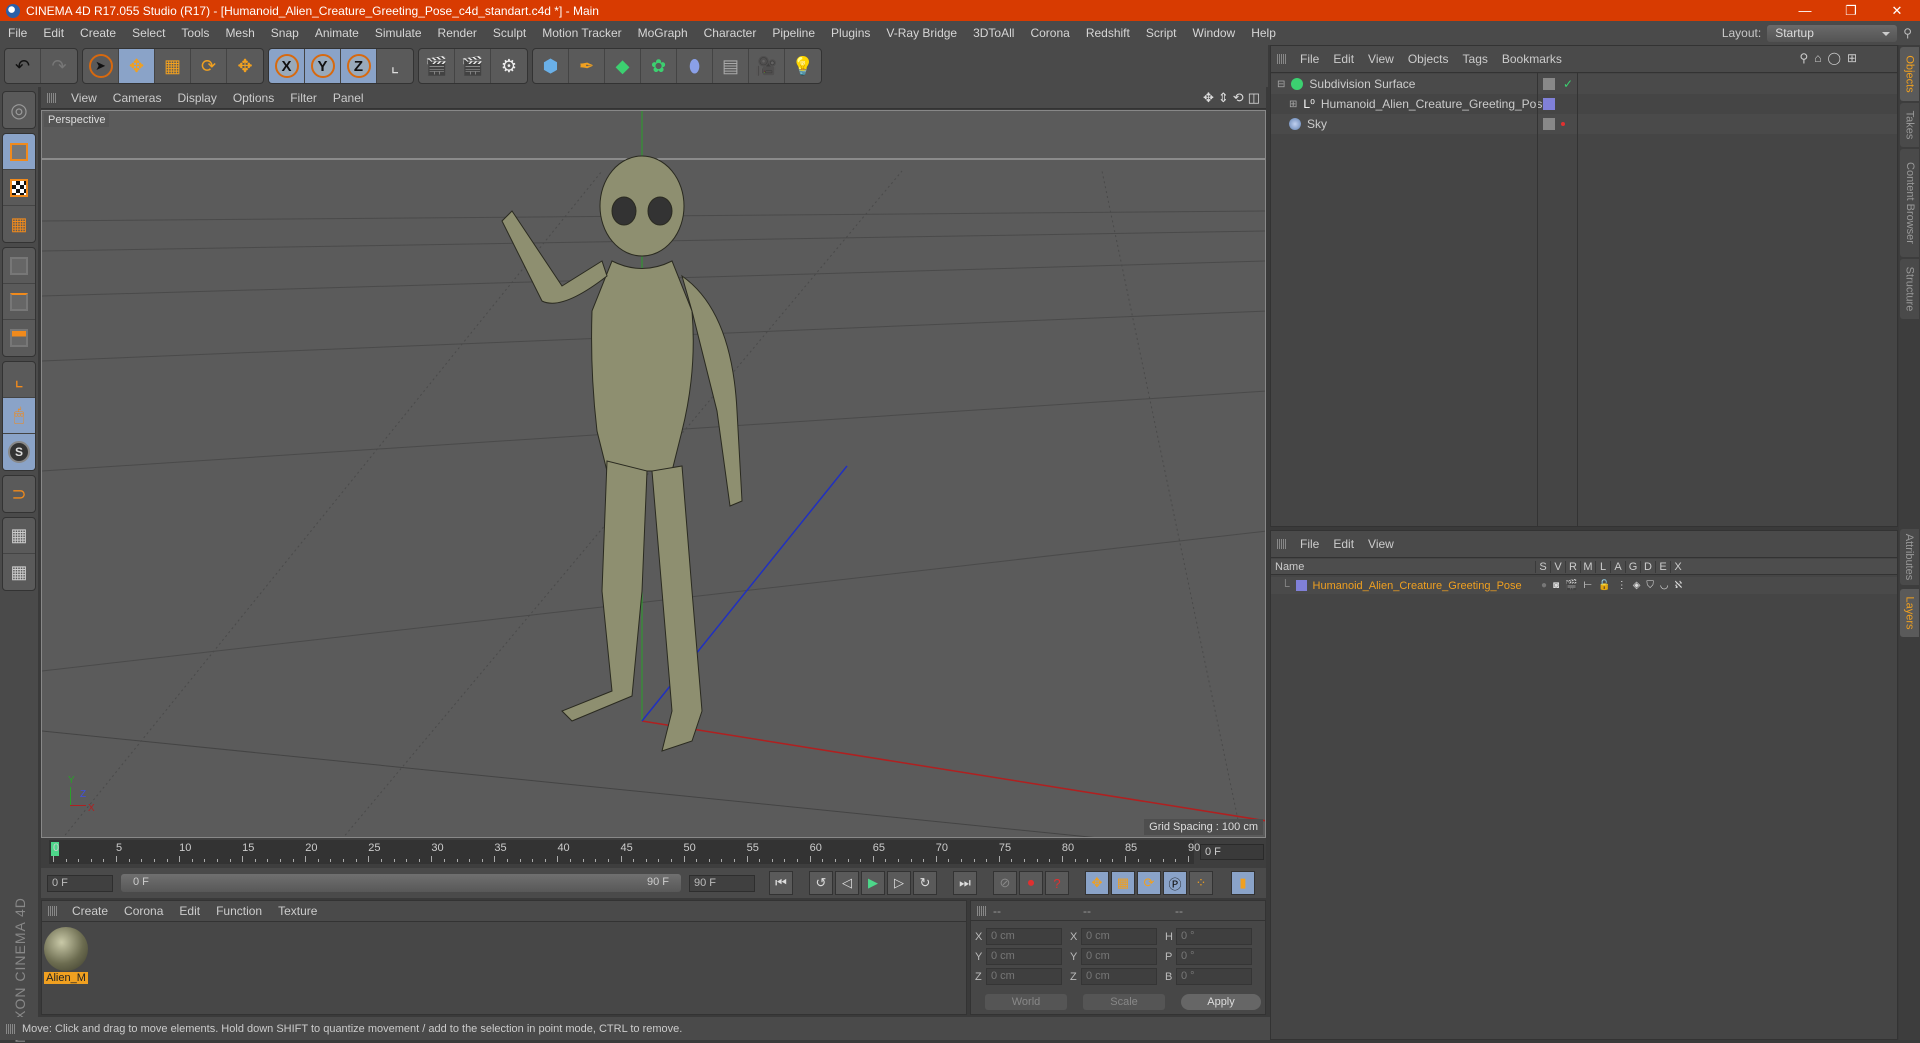 The width and height of the screenshot is (1920, 1043). What do you see at coordinates (143, 911) in the screenshot?
I see `material-menu-corona: Corona` at bounding box center [143, 911].